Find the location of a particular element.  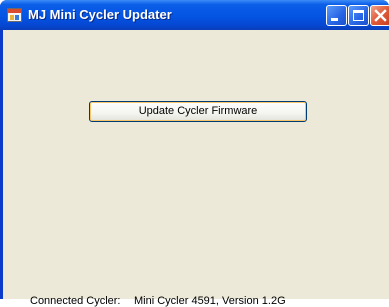

update-firmware-button: Update Cycler Firmware is located at coordinates (198, 111).